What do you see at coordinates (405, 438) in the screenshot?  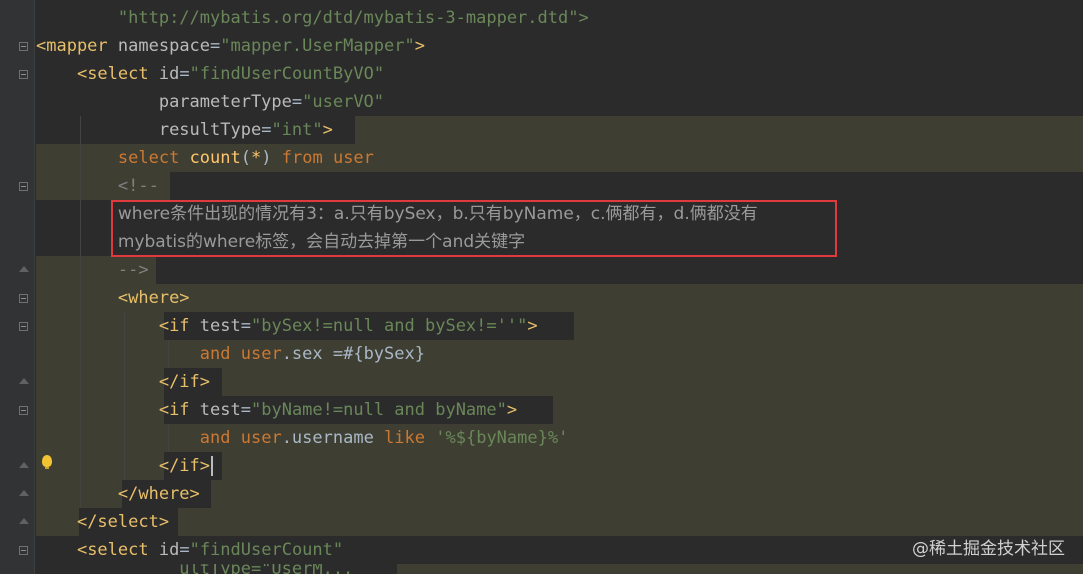 I see `sql-keyword-like: like` at bounding box center [405, 438].